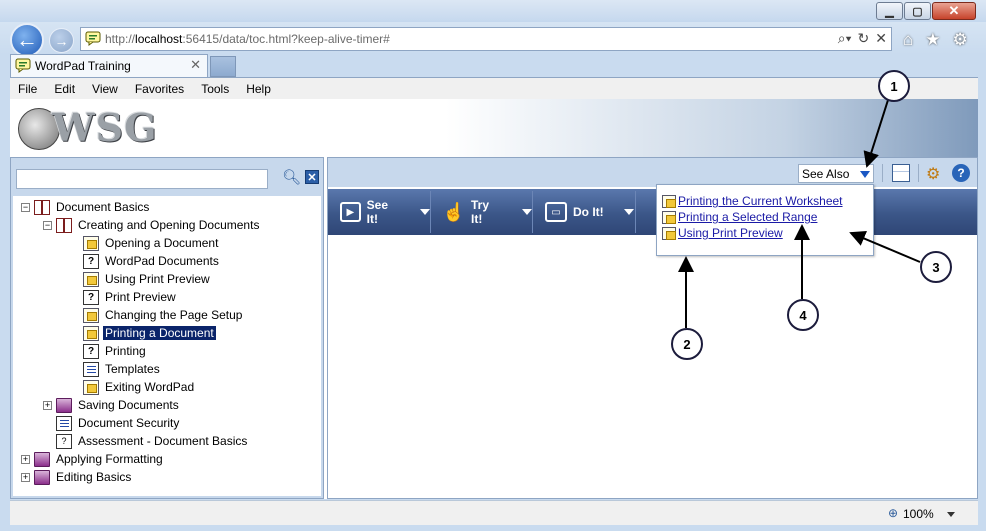  Describe the element at coordinates (527, 212) in the screenshot. I see `try-it-dropdown-icon` at that location.